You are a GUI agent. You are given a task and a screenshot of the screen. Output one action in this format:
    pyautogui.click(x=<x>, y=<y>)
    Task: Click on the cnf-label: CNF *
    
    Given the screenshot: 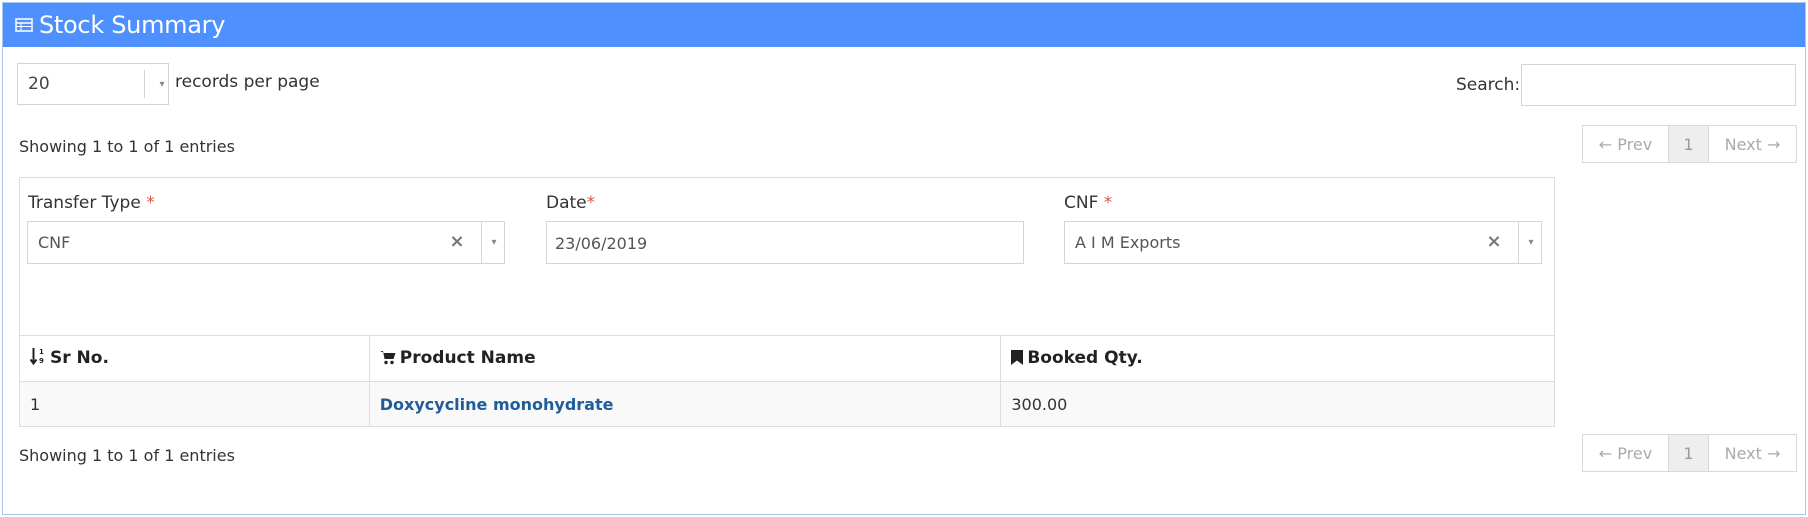 What is the action you would take?
    pyautogui.click(x=1088, y=203)
    